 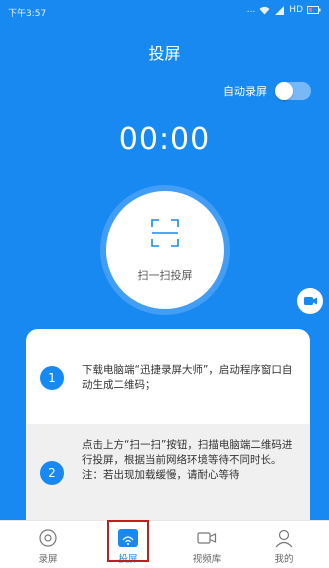 What do you see at coordinates (52, 378) in the screenshot?
I see `step-number-badge: 1` at bounding box center [52, 378].